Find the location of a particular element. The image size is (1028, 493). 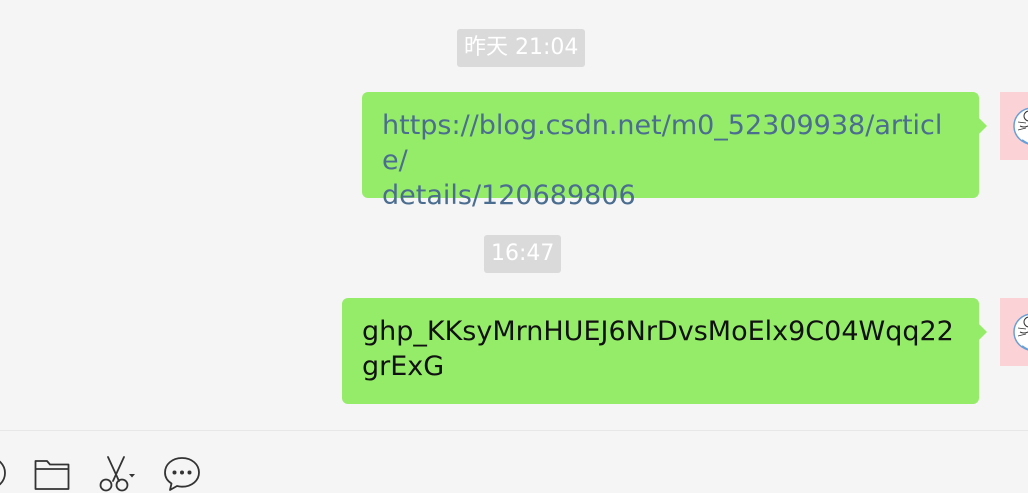

message-text-line: details/120689806 is located at coordinates (671, 195).